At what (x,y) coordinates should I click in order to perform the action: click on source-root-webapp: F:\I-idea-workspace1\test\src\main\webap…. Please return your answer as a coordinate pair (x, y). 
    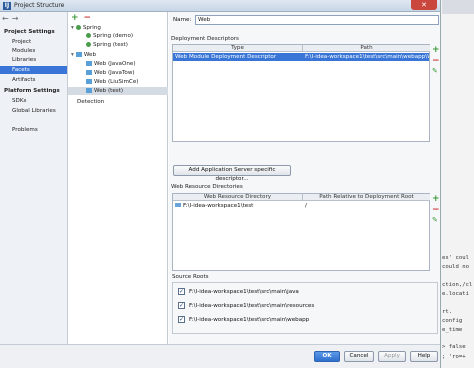
    Looking at the image, I should click on (249, 320).